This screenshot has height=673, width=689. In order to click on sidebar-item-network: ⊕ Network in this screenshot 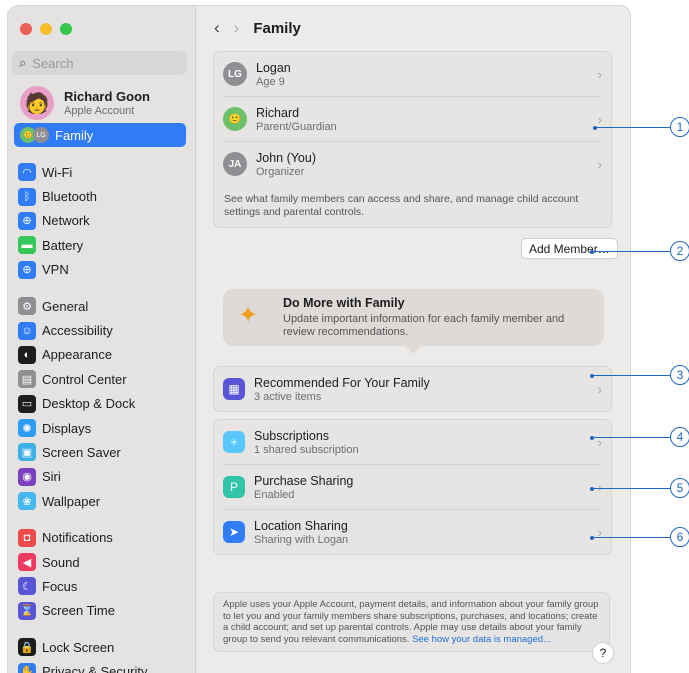, I will do `click(102, 221)`.